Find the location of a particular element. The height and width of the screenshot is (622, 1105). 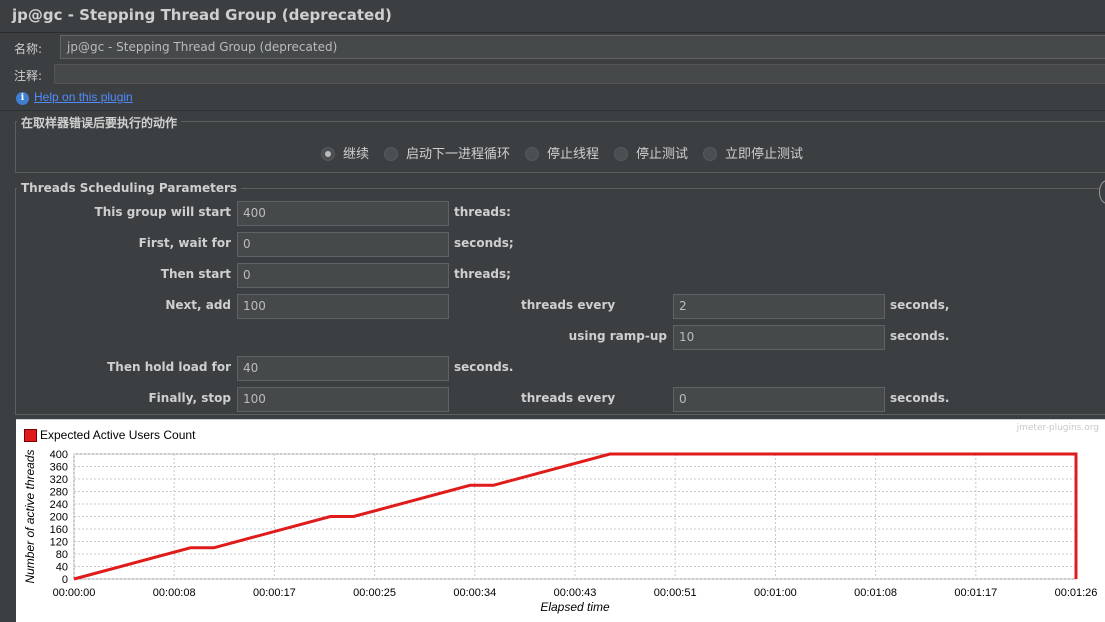

y-tick-label: 160 is located at coordinates (59, 530).